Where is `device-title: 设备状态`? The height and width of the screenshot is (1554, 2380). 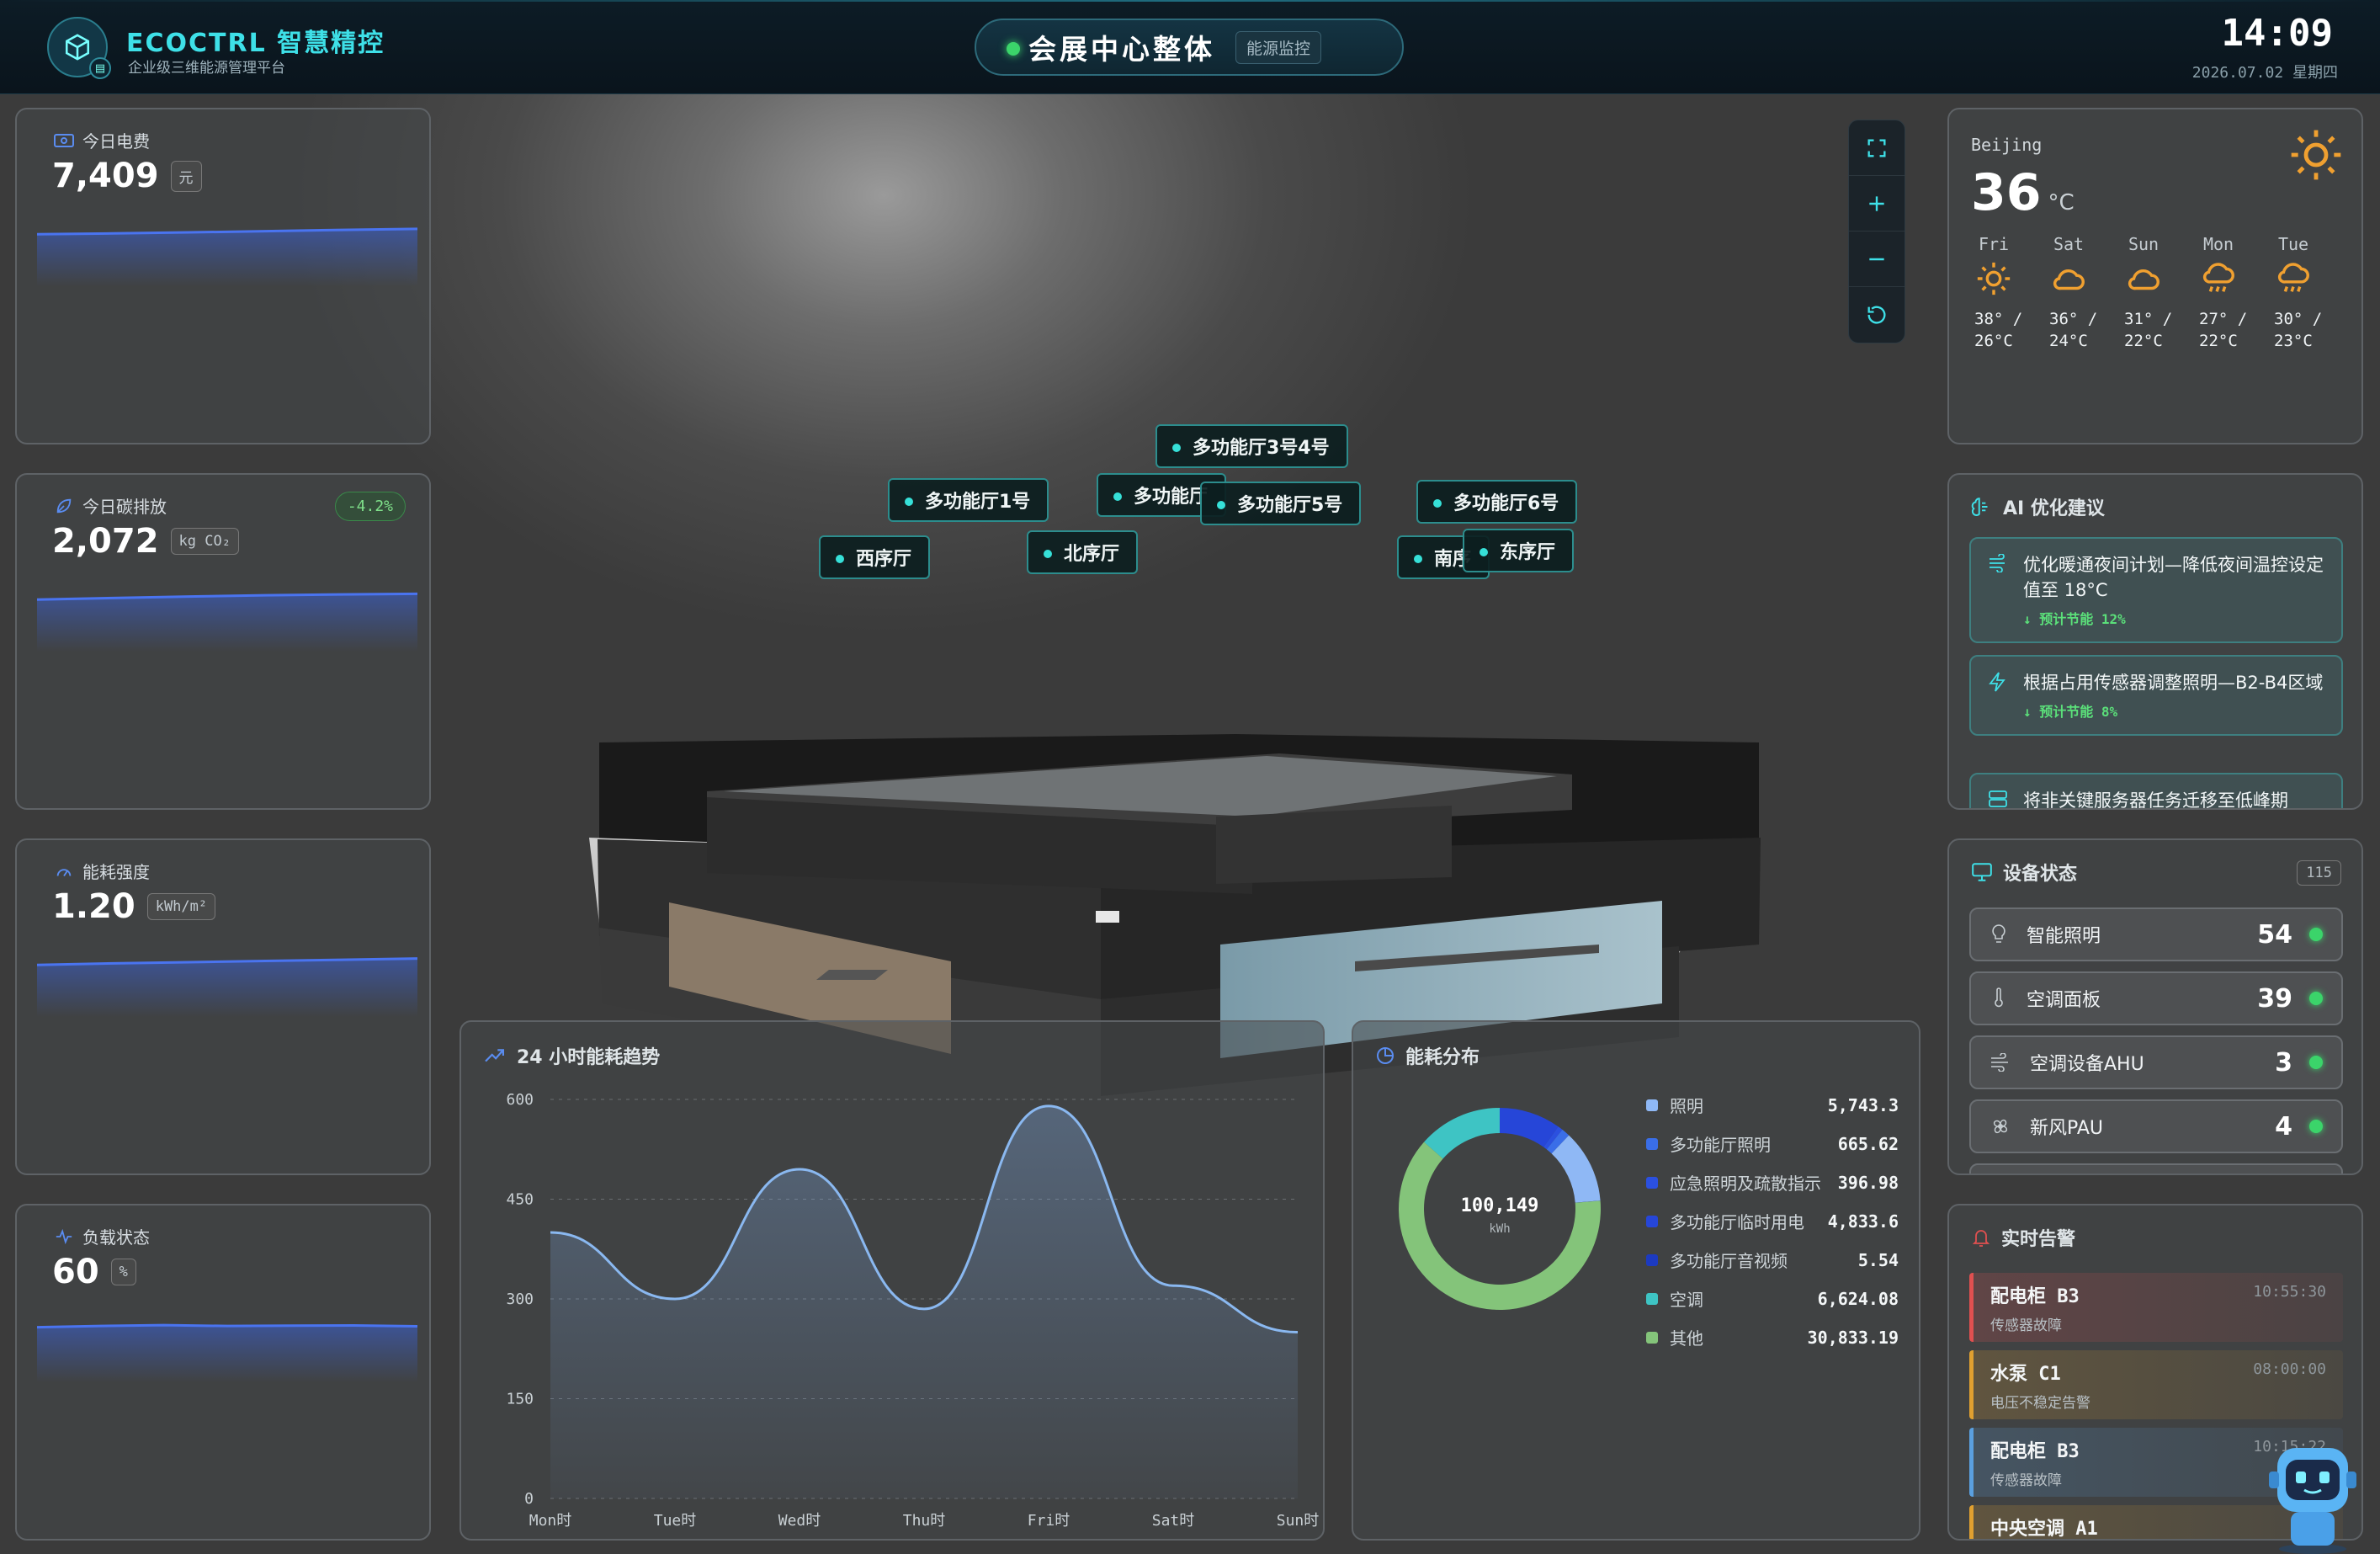 device-title: 设备状态 is located at coordinates (2040, 874).